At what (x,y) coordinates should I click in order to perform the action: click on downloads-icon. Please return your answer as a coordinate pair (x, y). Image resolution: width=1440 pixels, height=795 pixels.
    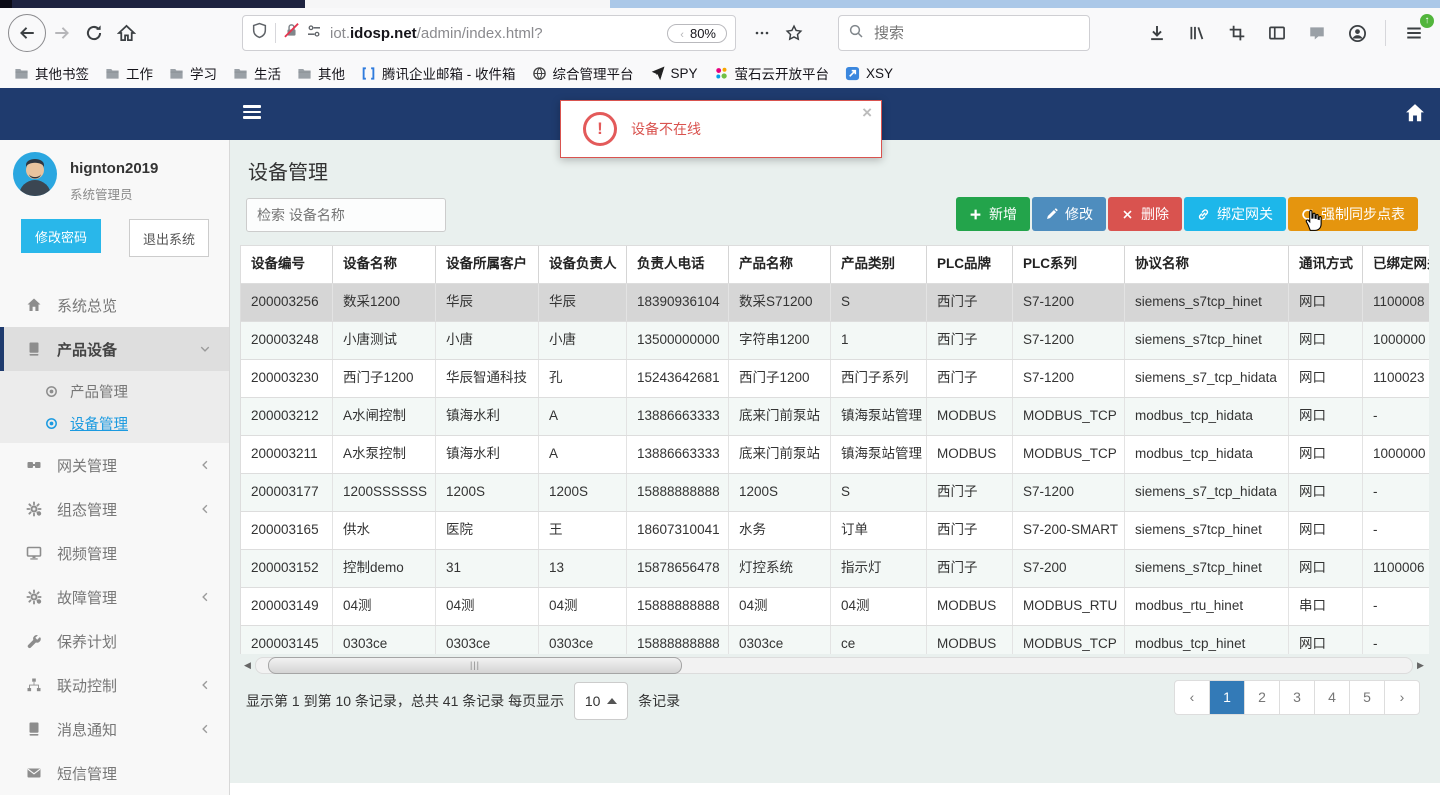
    Looking at the image, I should click on (1157, 33).